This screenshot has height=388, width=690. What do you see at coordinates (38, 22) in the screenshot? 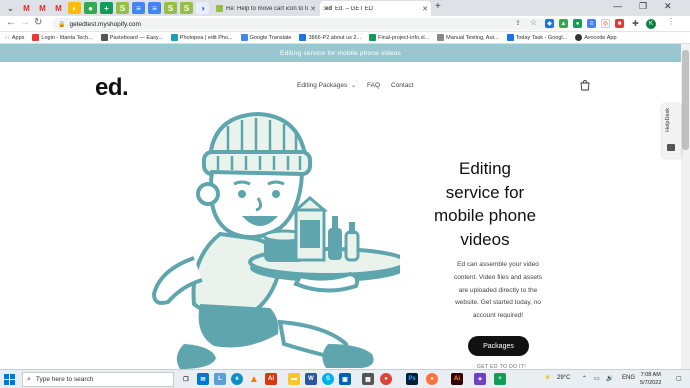
I see `reload-icon: ↻` at bounding box center [38, 22].